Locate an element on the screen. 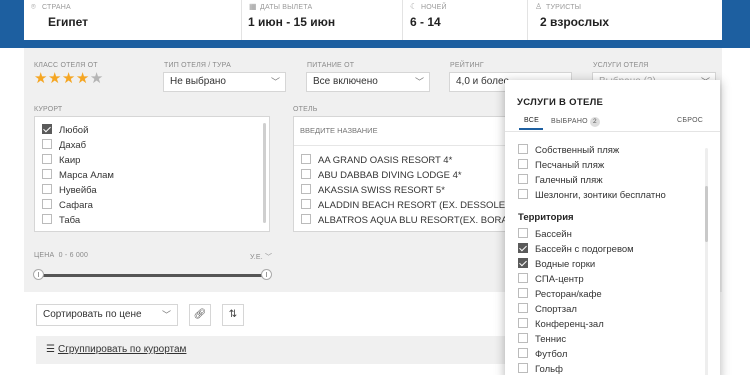 Image resolution: width=750 pixels, height=375 pixels. dates-field: ▦ Даты вылета 1 июн - 15 июн is located at coordinates (322, 20).